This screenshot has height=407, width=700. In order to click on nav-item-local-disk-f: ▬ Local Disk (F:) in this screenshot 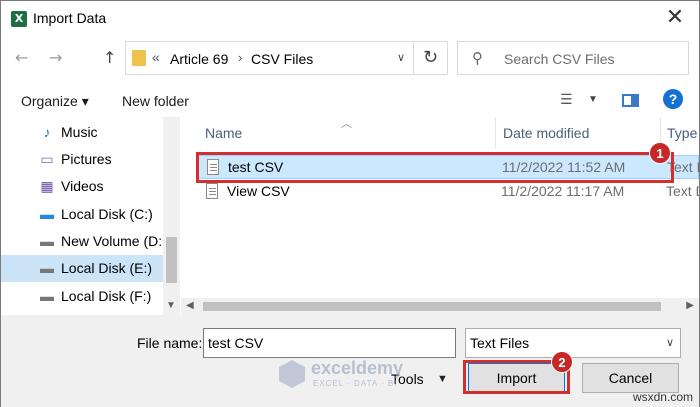, I will do `click(82, 296)`.